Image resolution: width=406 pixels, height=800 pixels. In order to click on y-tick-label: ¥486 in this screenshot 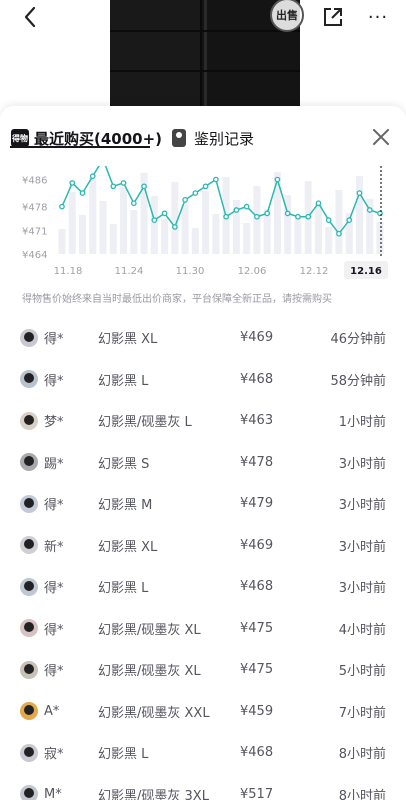, I will do `click(34, 181)`.